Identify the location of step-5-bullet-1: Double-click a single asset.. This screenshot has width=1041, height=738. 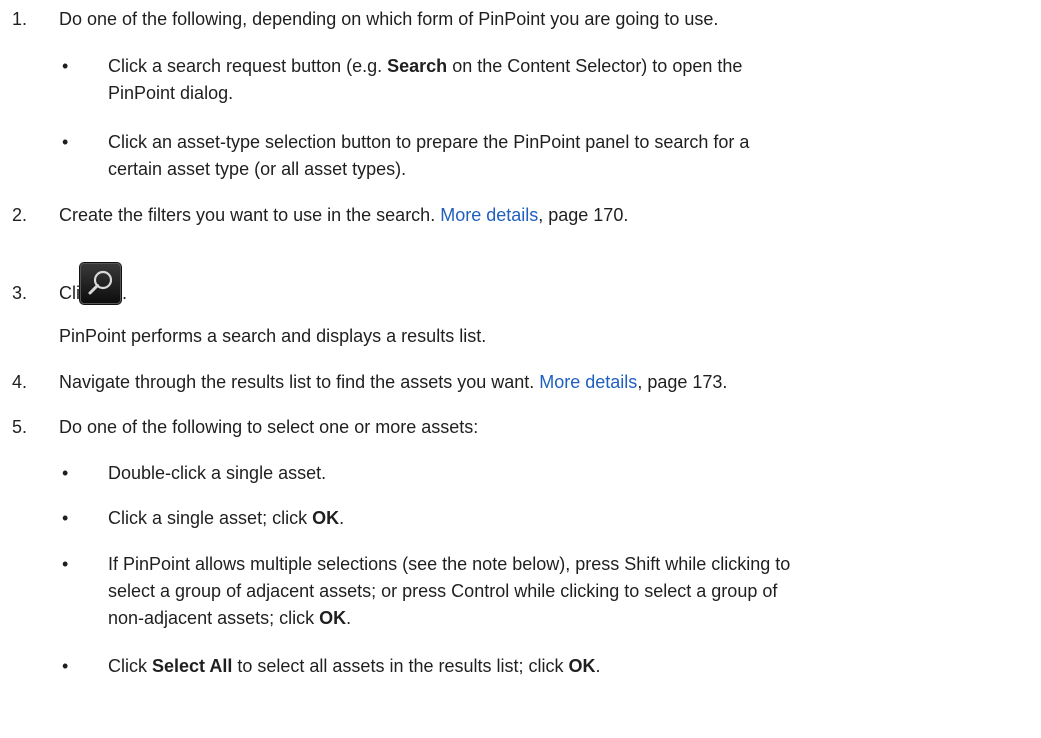
(217, 473).